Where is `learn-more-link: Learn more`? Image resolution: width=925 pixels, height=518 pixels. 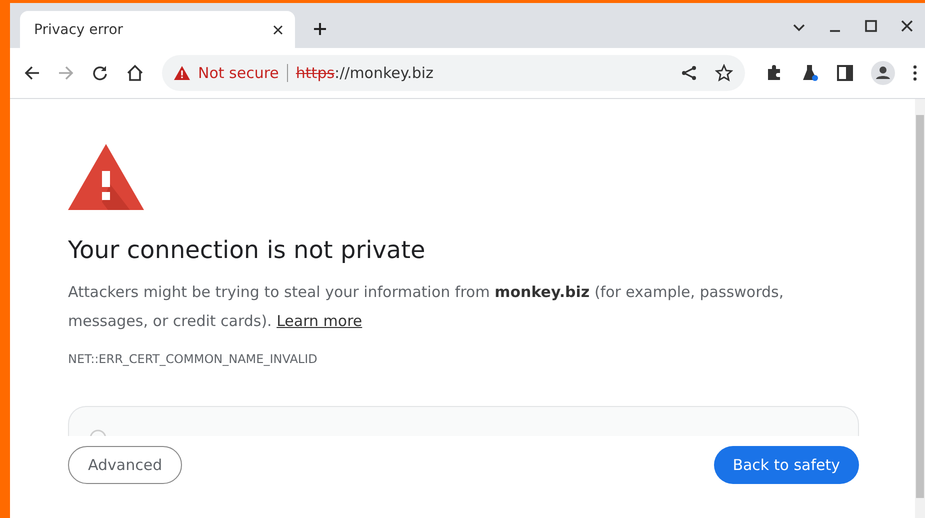
learn-more-link: Learn more is located at coordinates (319, 321).